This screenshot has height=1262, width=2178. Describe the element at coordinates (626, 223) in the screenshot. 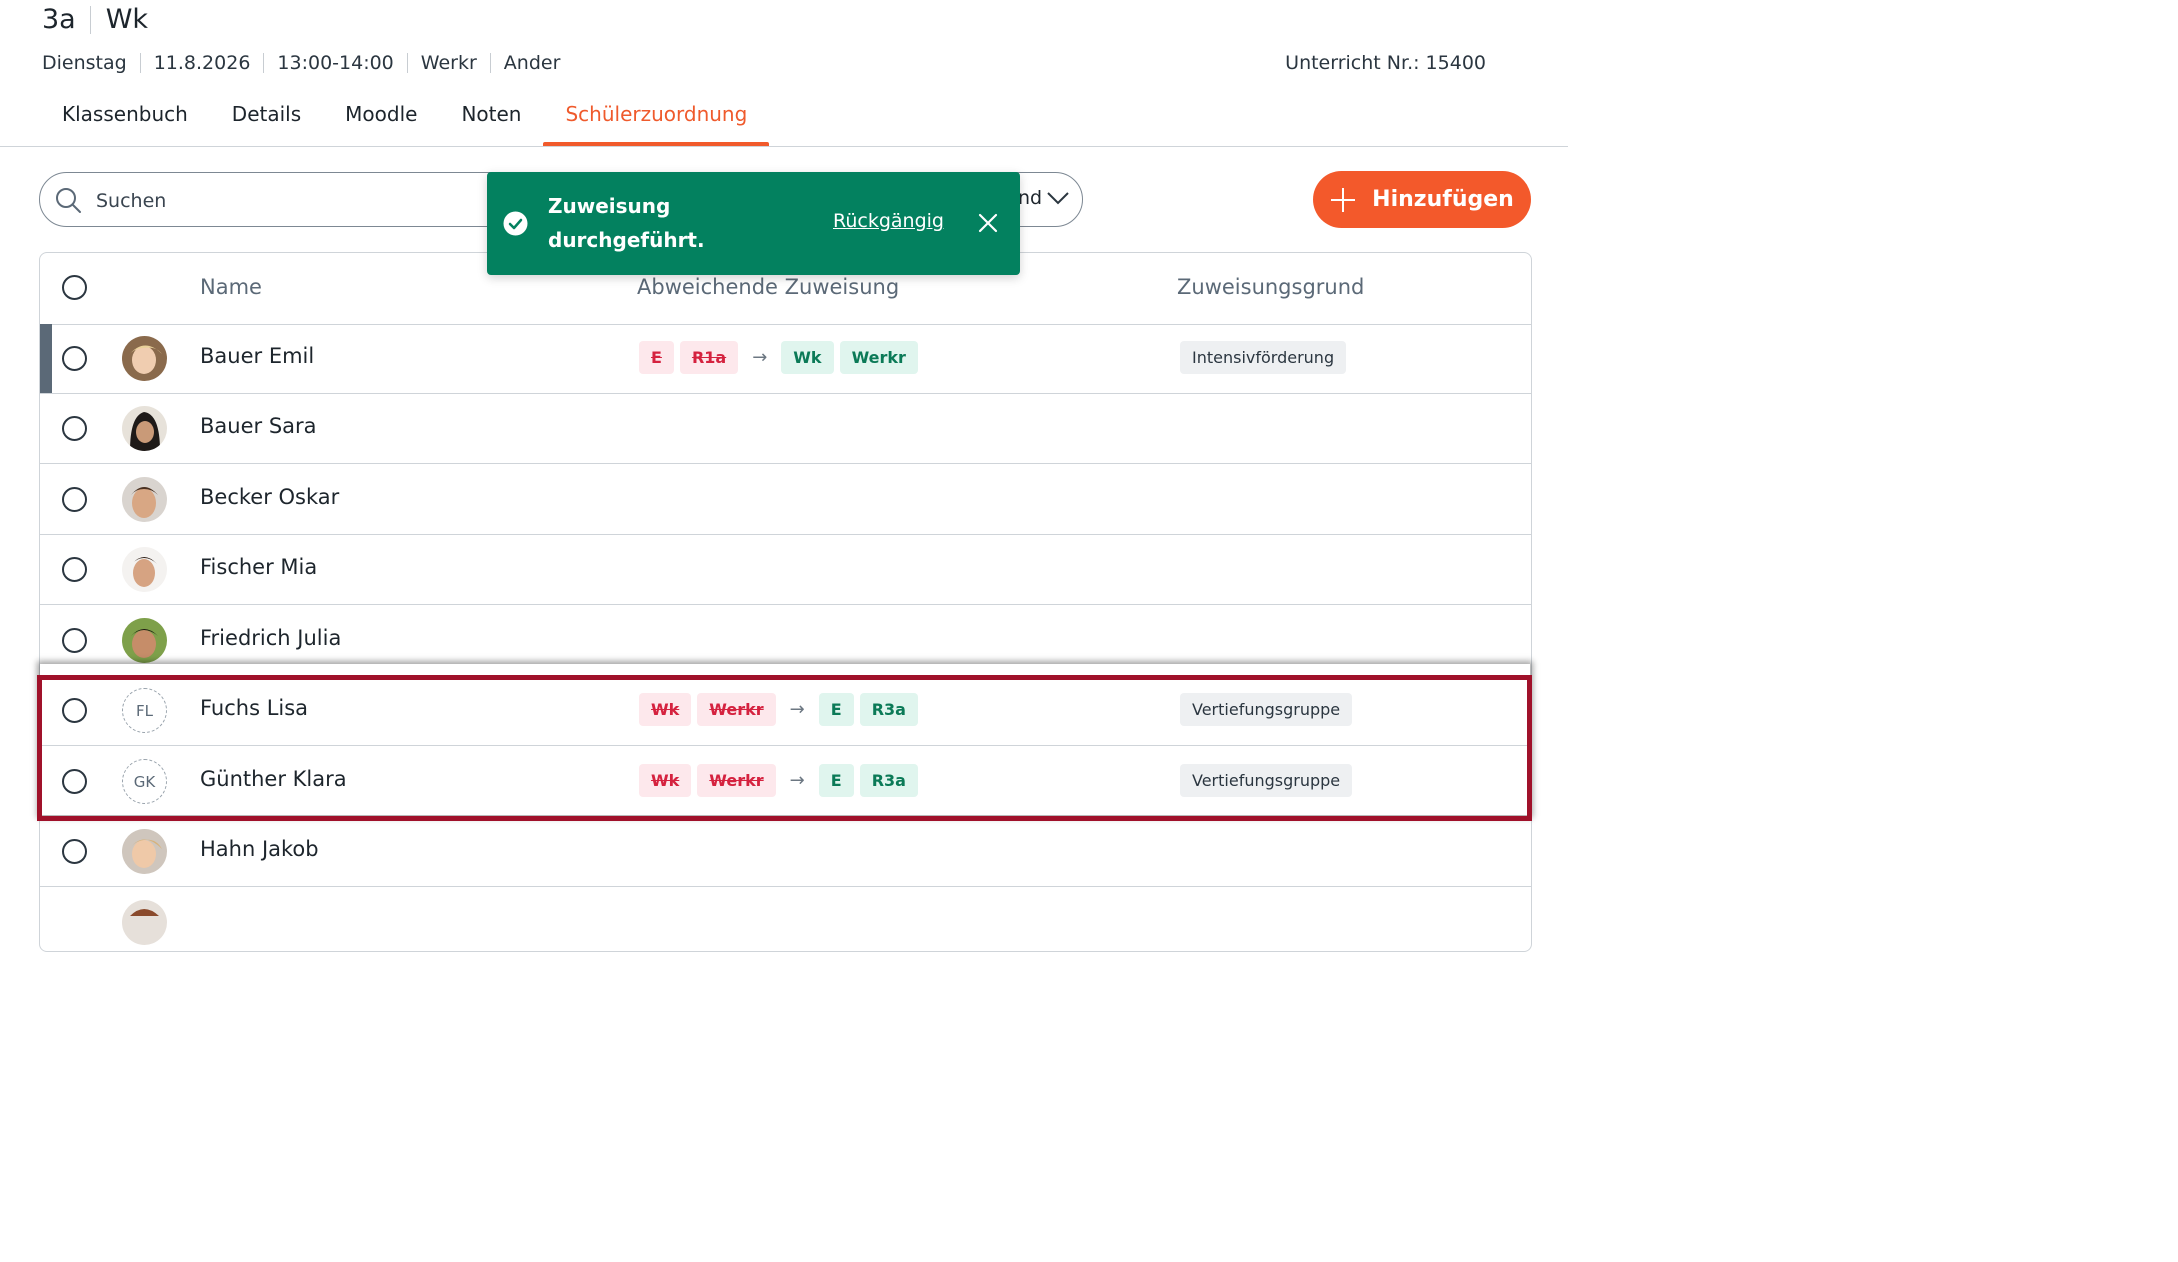

I see `toast-message: Zuweisung durchgeführt.` at that location.